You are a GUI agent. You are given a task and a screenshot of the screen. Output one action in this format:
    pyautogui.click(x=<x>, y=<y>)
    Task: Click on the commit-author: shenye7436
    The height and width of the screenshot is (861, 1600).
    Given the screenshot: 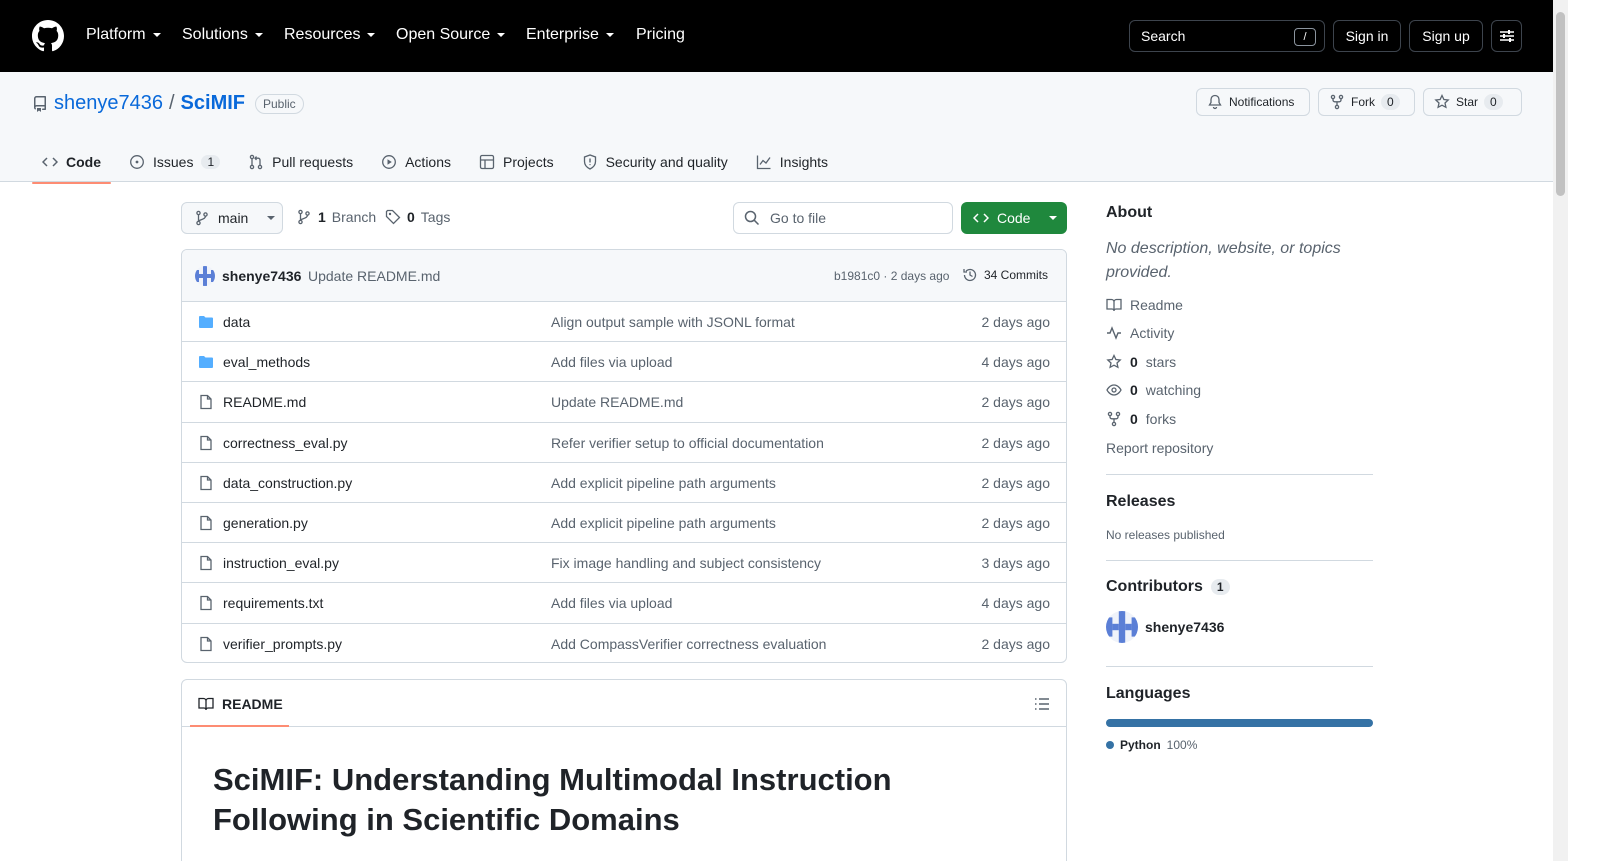 What is the action you would take?
    pyautogui.click(x=261, y=276)
    